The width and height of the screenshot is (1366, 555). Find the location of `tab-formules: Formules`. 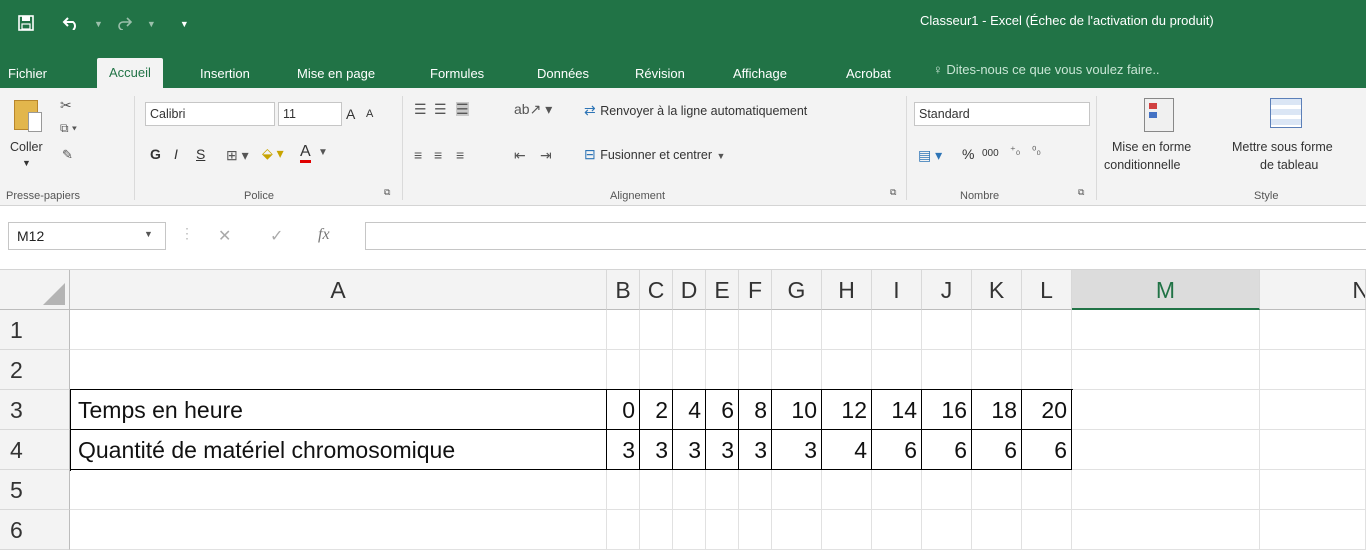

tab-formules: Formules is located at coordinates (457, 75).